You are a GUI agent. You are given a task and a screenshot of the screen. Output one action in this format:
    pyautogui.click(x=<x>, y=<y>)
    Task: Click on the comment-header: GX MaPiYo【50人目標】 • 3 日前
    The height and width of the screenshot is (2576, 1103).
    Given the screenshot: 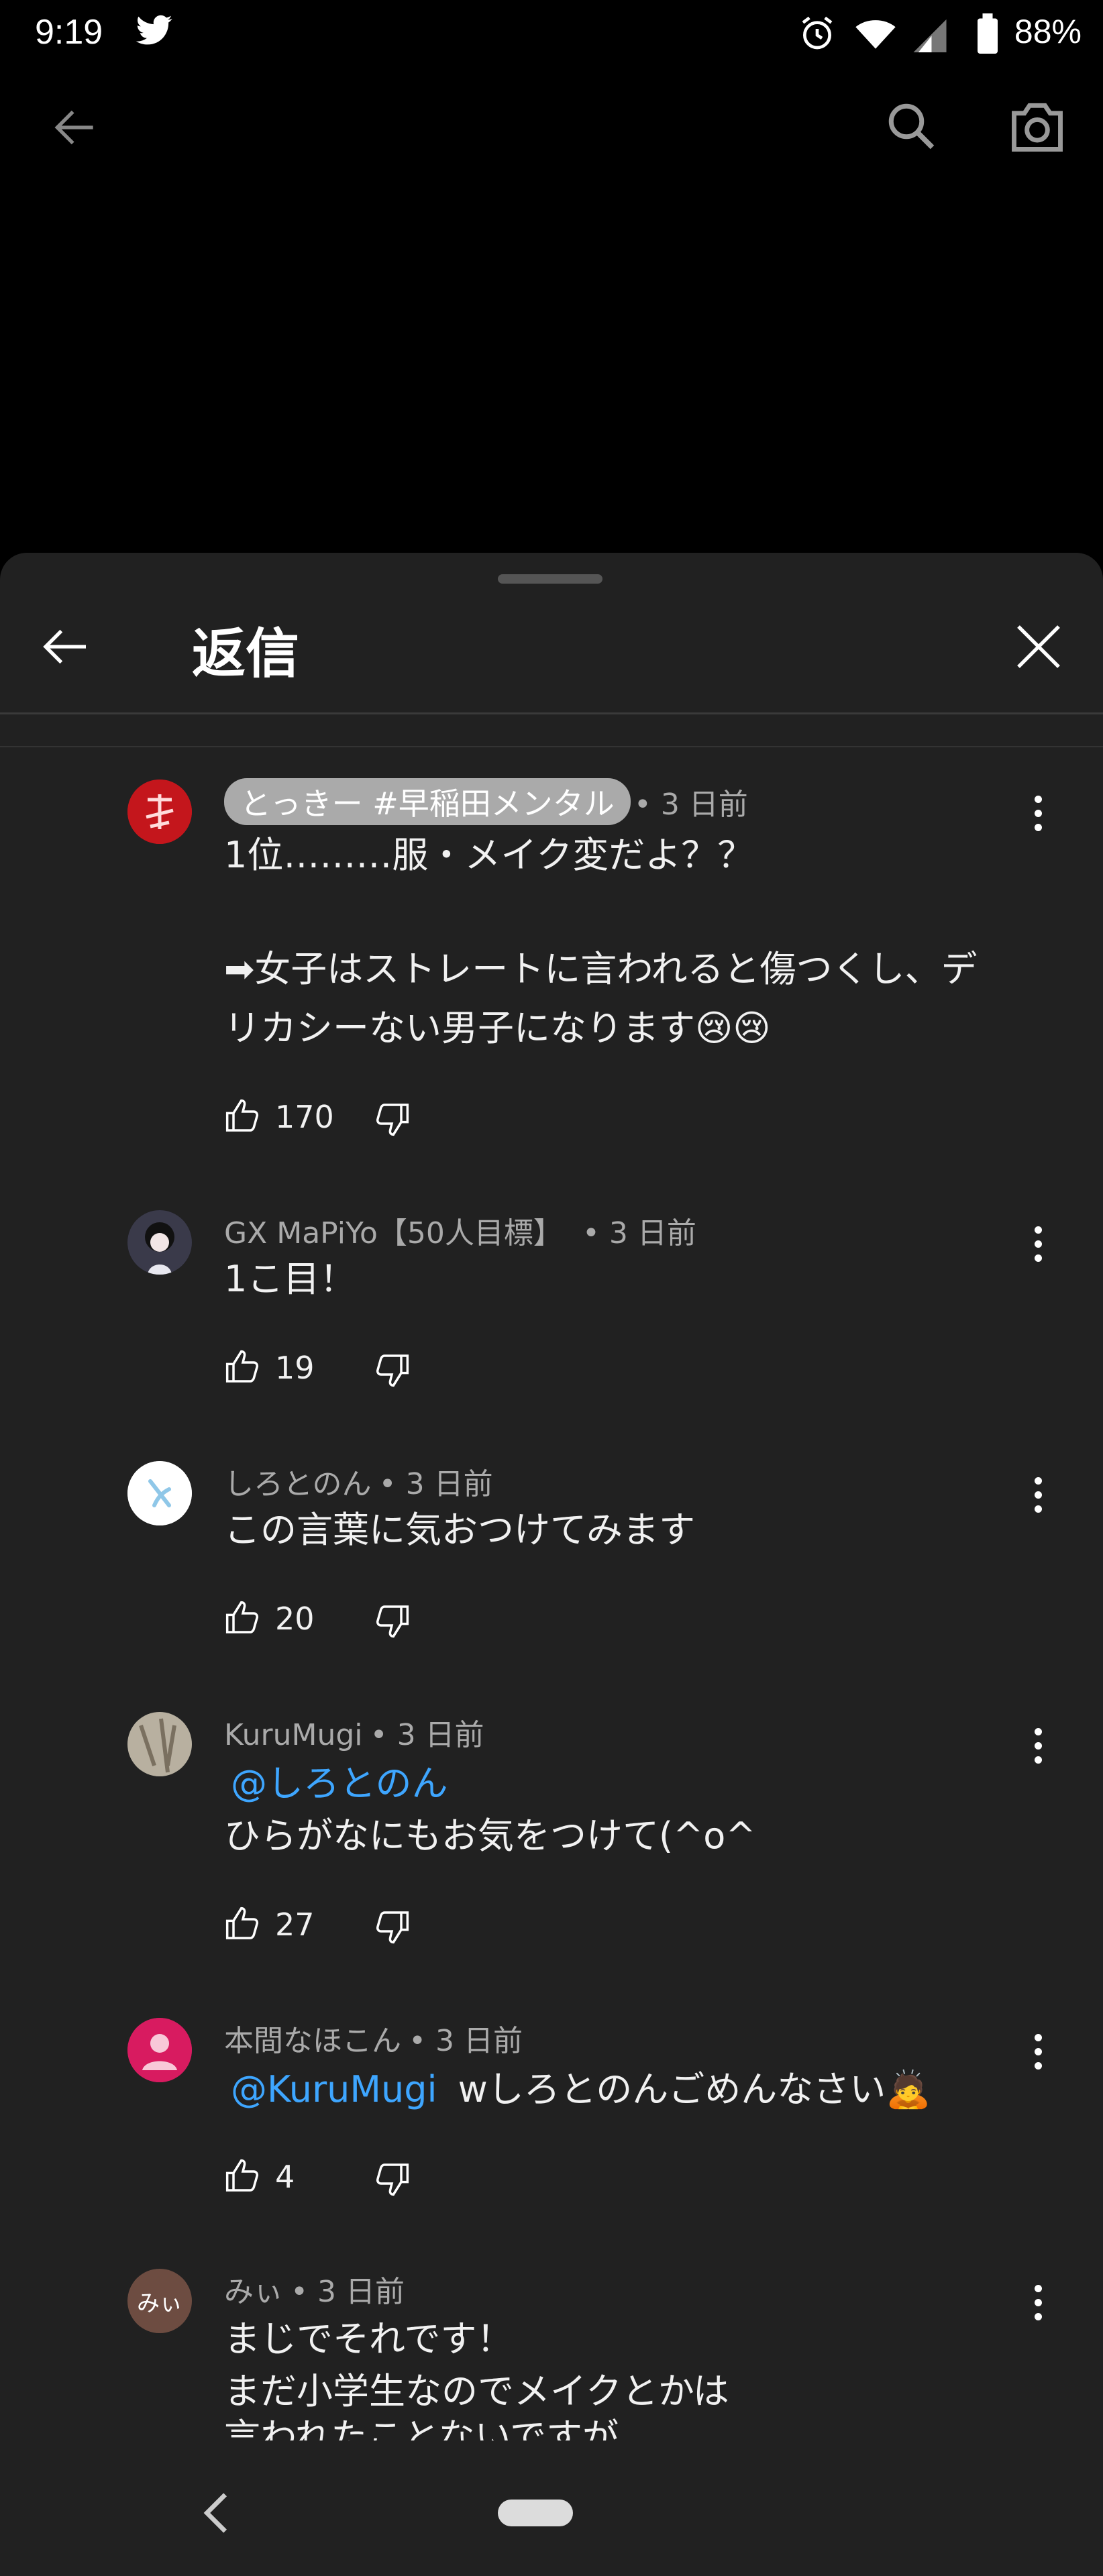 What is the action you would take?
    pyautogui.click(x=460, y=1230)
    